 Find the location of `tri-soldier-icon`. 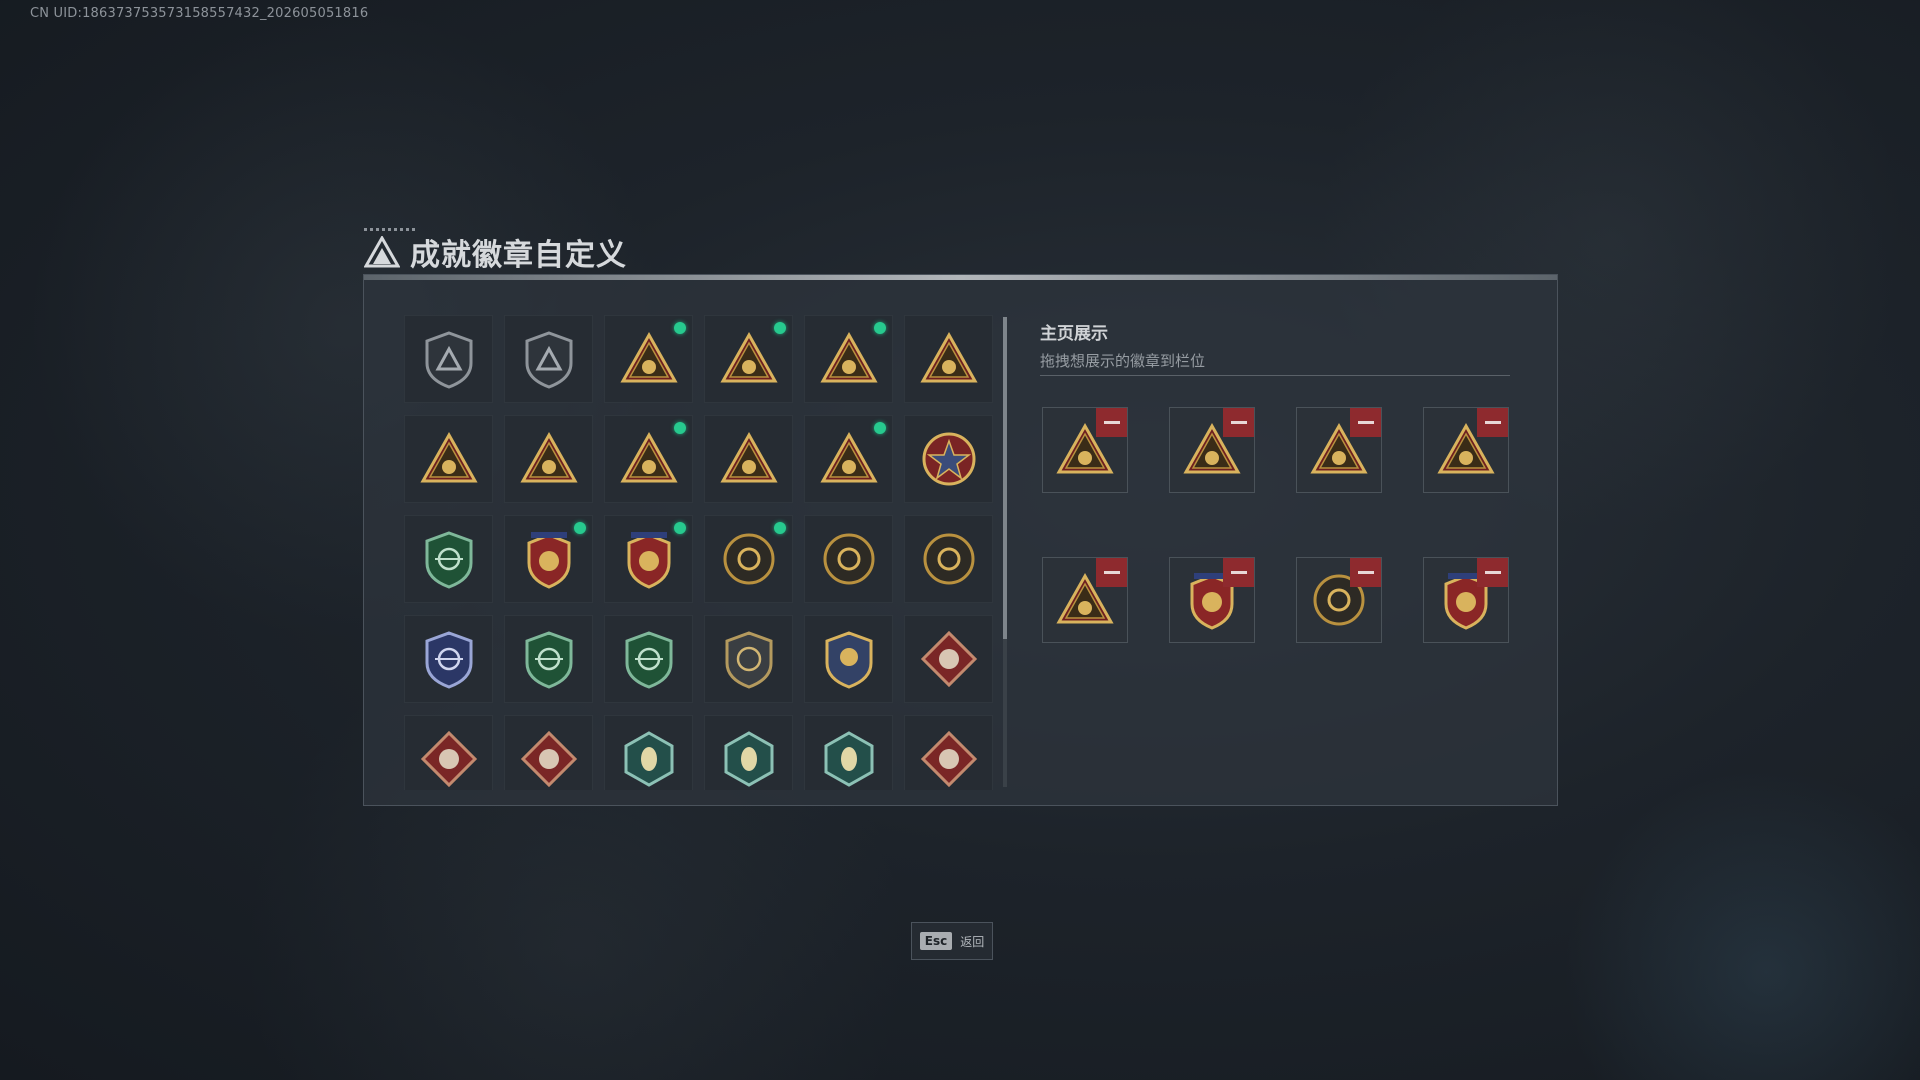

tri-soldier-icon is located at coordinates (749, 359).